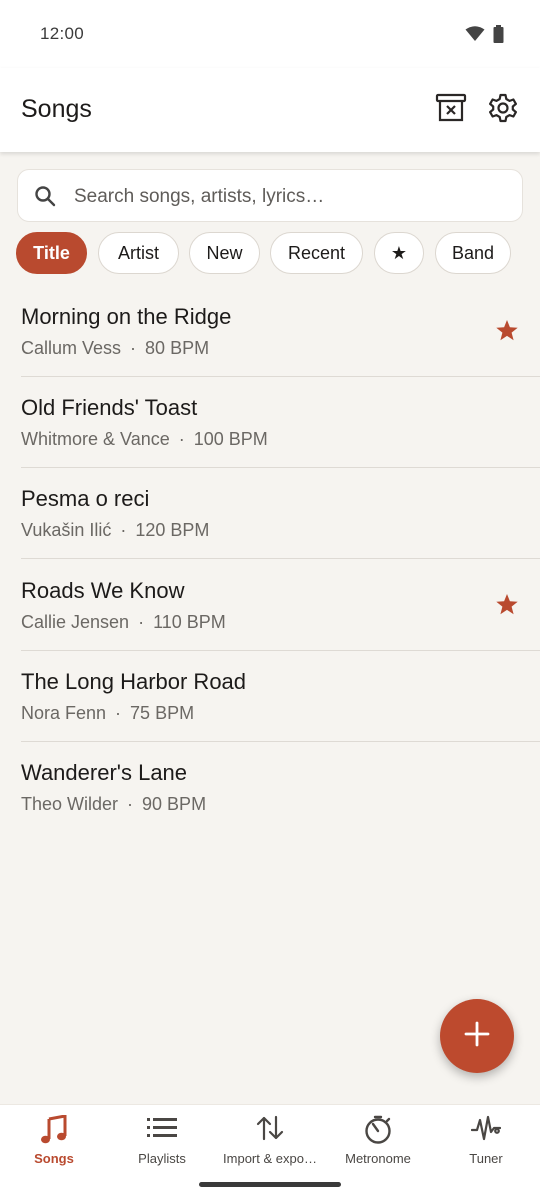 Image resolution: width=540 pixels, height=1201 pixels. What do you see at coordinates (475, 36) in the screenshot?
I see `wifi-icon` at bounding box center [475, 36].